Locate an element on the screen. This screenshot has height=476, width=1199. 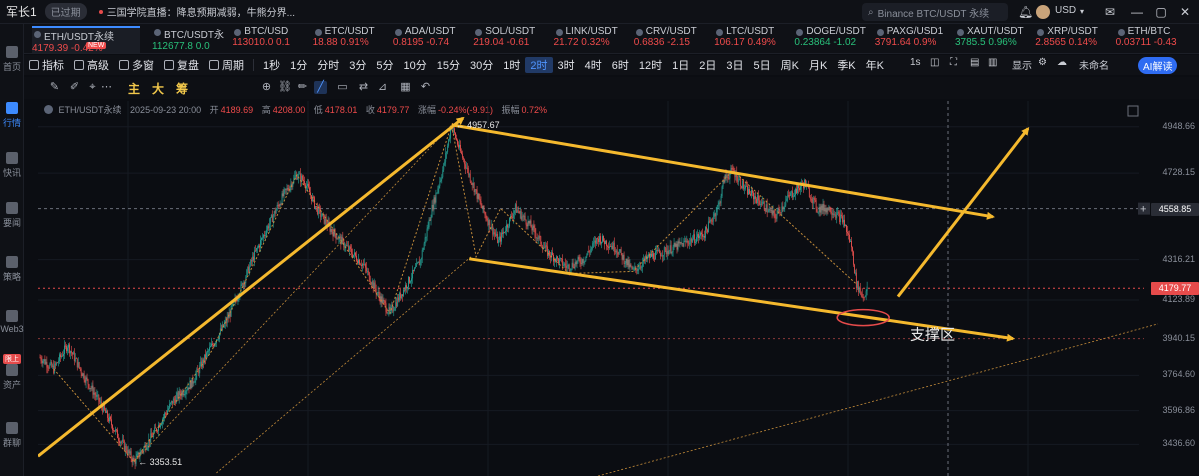
nav-label: 首页 is located at coordinates (11, 67).